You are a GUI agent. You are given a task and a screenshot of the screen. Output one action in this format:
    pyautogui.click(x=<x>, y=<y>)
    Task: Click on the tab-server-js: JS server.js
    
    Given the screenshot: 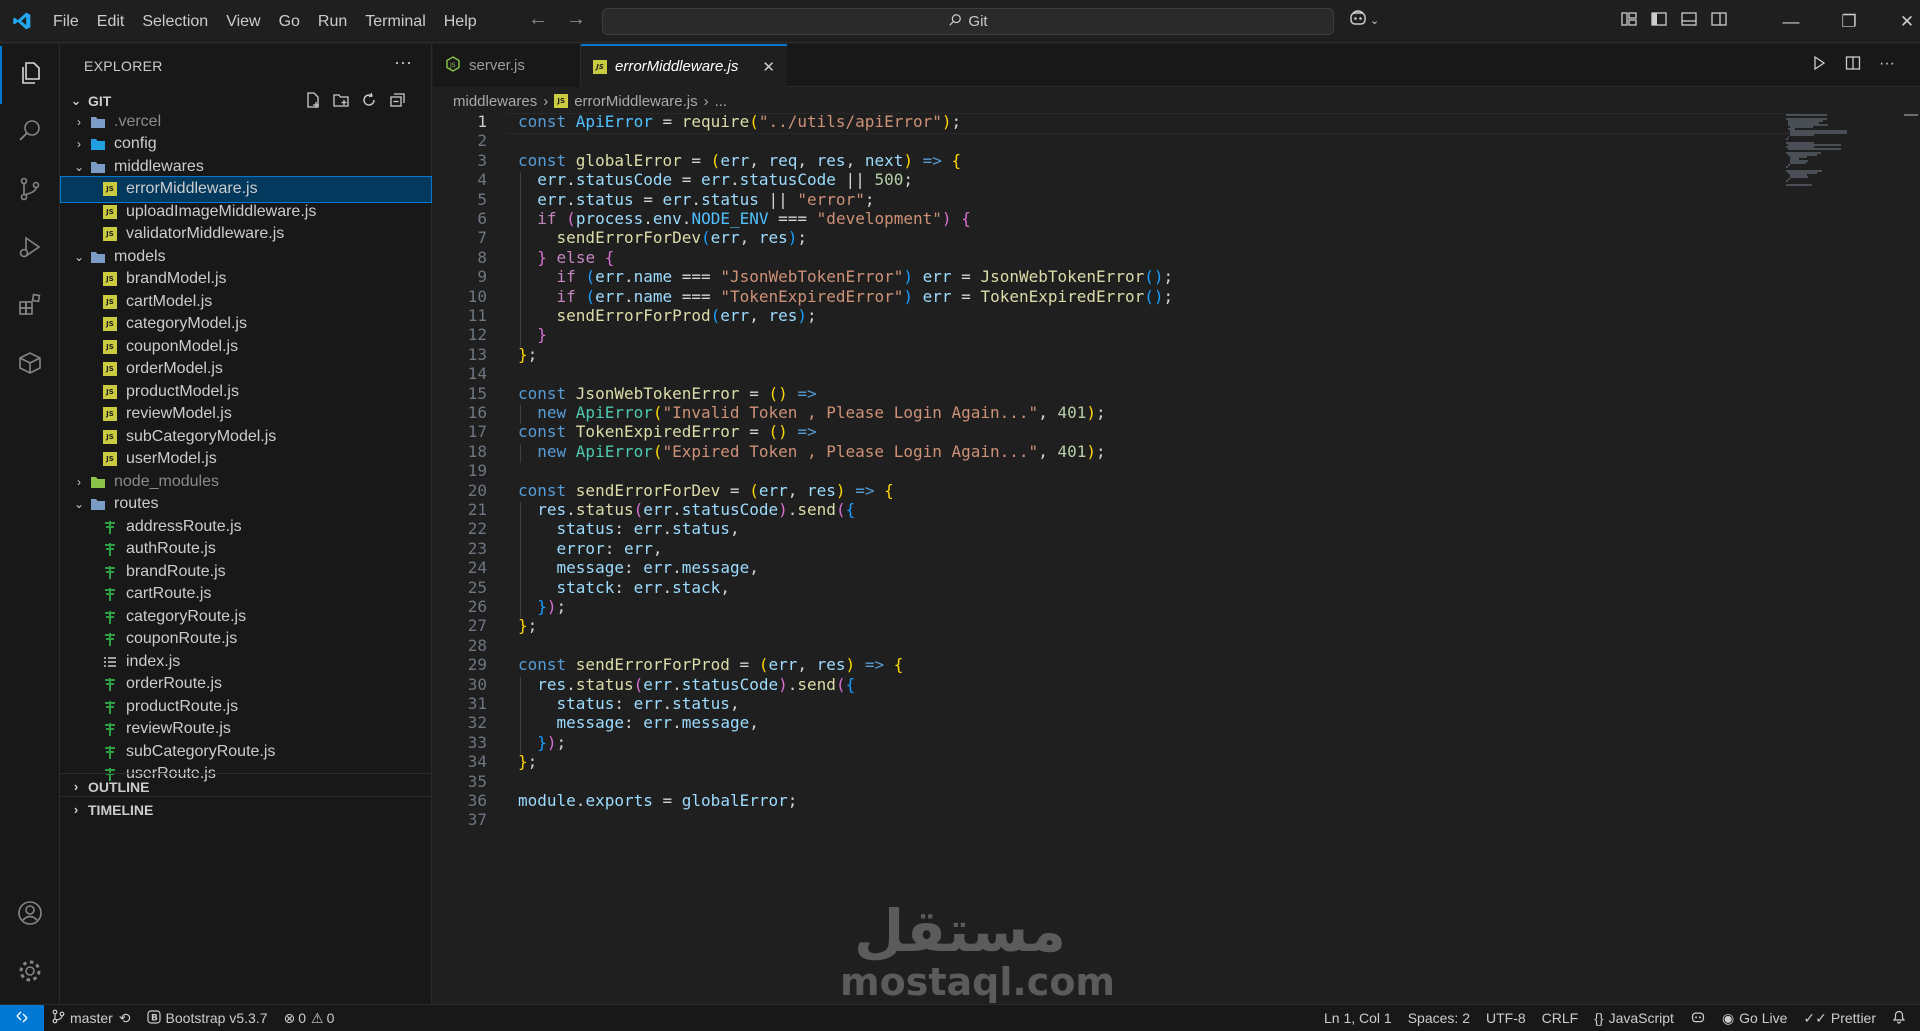 What is the action you would take?
    pyautogui.click(x=507, y=65)
    